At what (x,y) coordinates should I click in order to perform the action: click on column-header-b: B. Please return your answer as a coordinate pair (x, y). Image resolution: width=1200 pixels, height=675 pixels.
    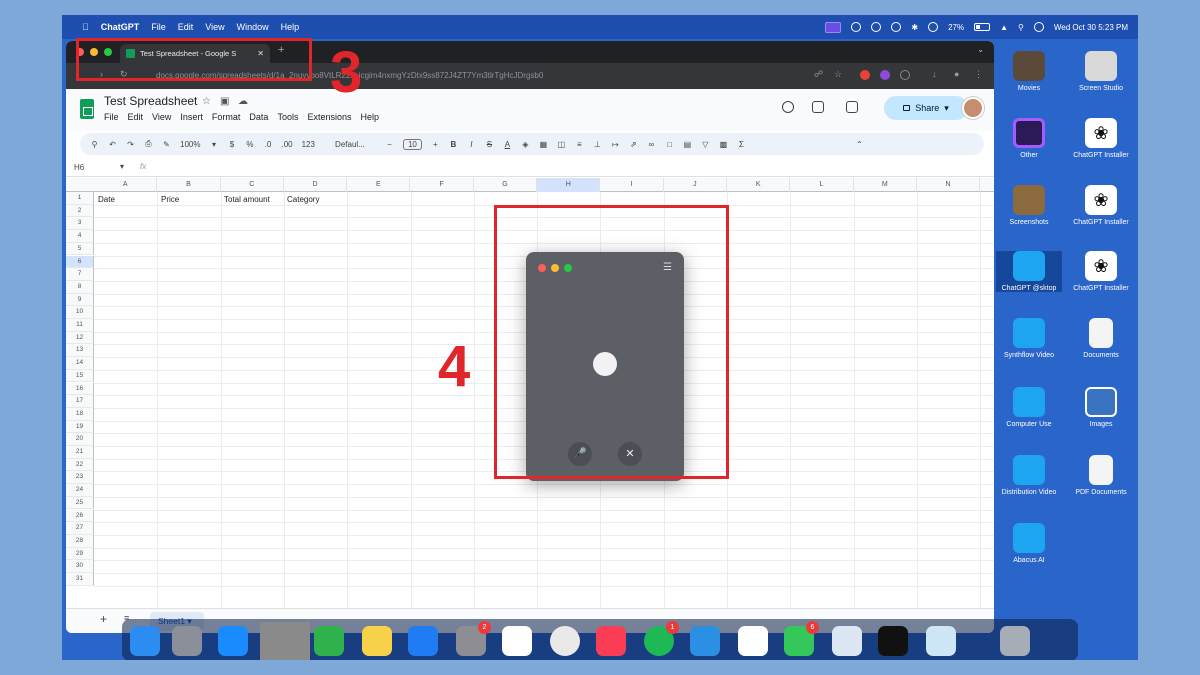
    Looking at the image, I should click on (189, 185).